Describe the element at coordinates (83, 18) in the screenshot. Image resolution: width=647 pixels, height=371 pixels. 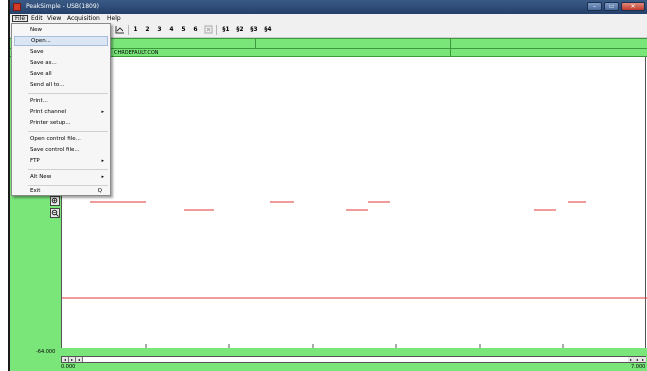
I see `menu-acquisition: Acquisition` at that location.